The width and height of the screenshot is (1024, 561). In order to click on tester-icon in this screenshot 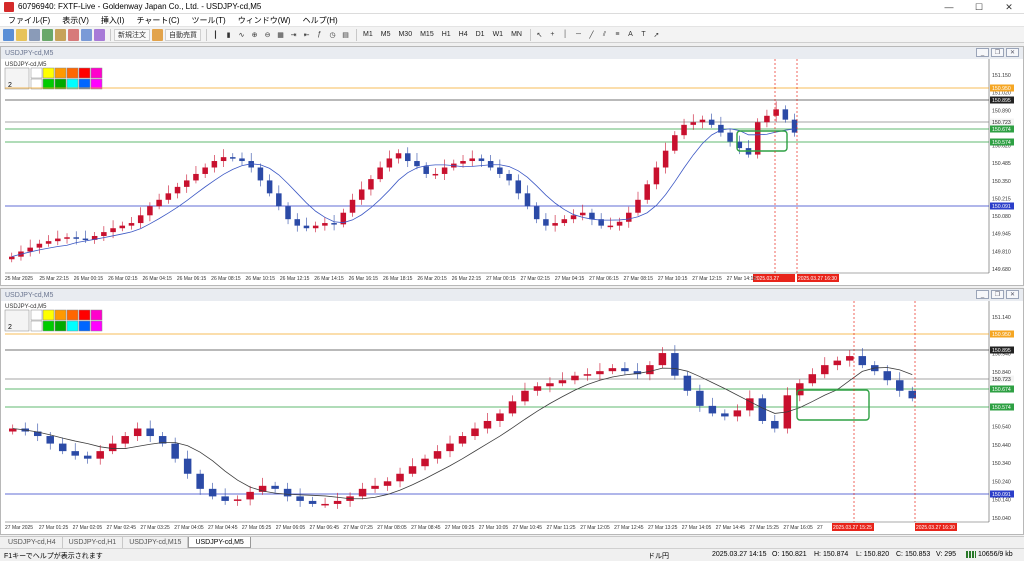, I will do `click(99, 34)`.